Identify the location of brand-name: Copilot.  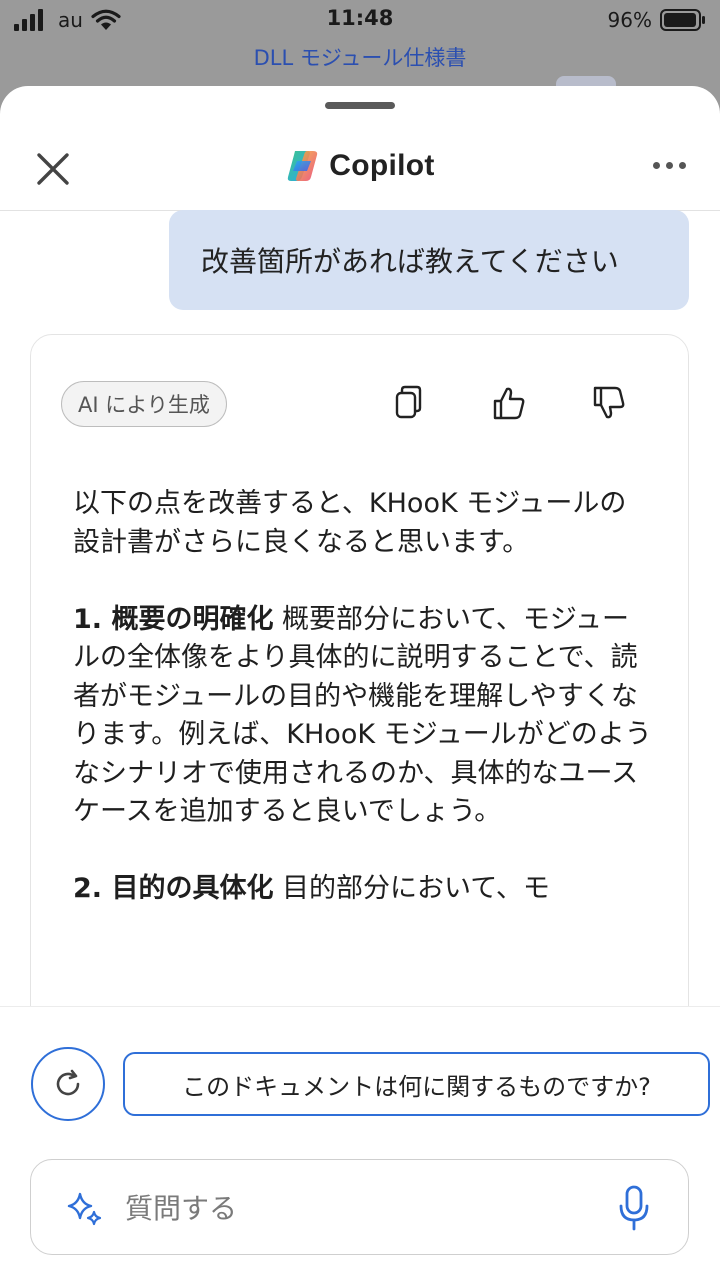
(382, 165).